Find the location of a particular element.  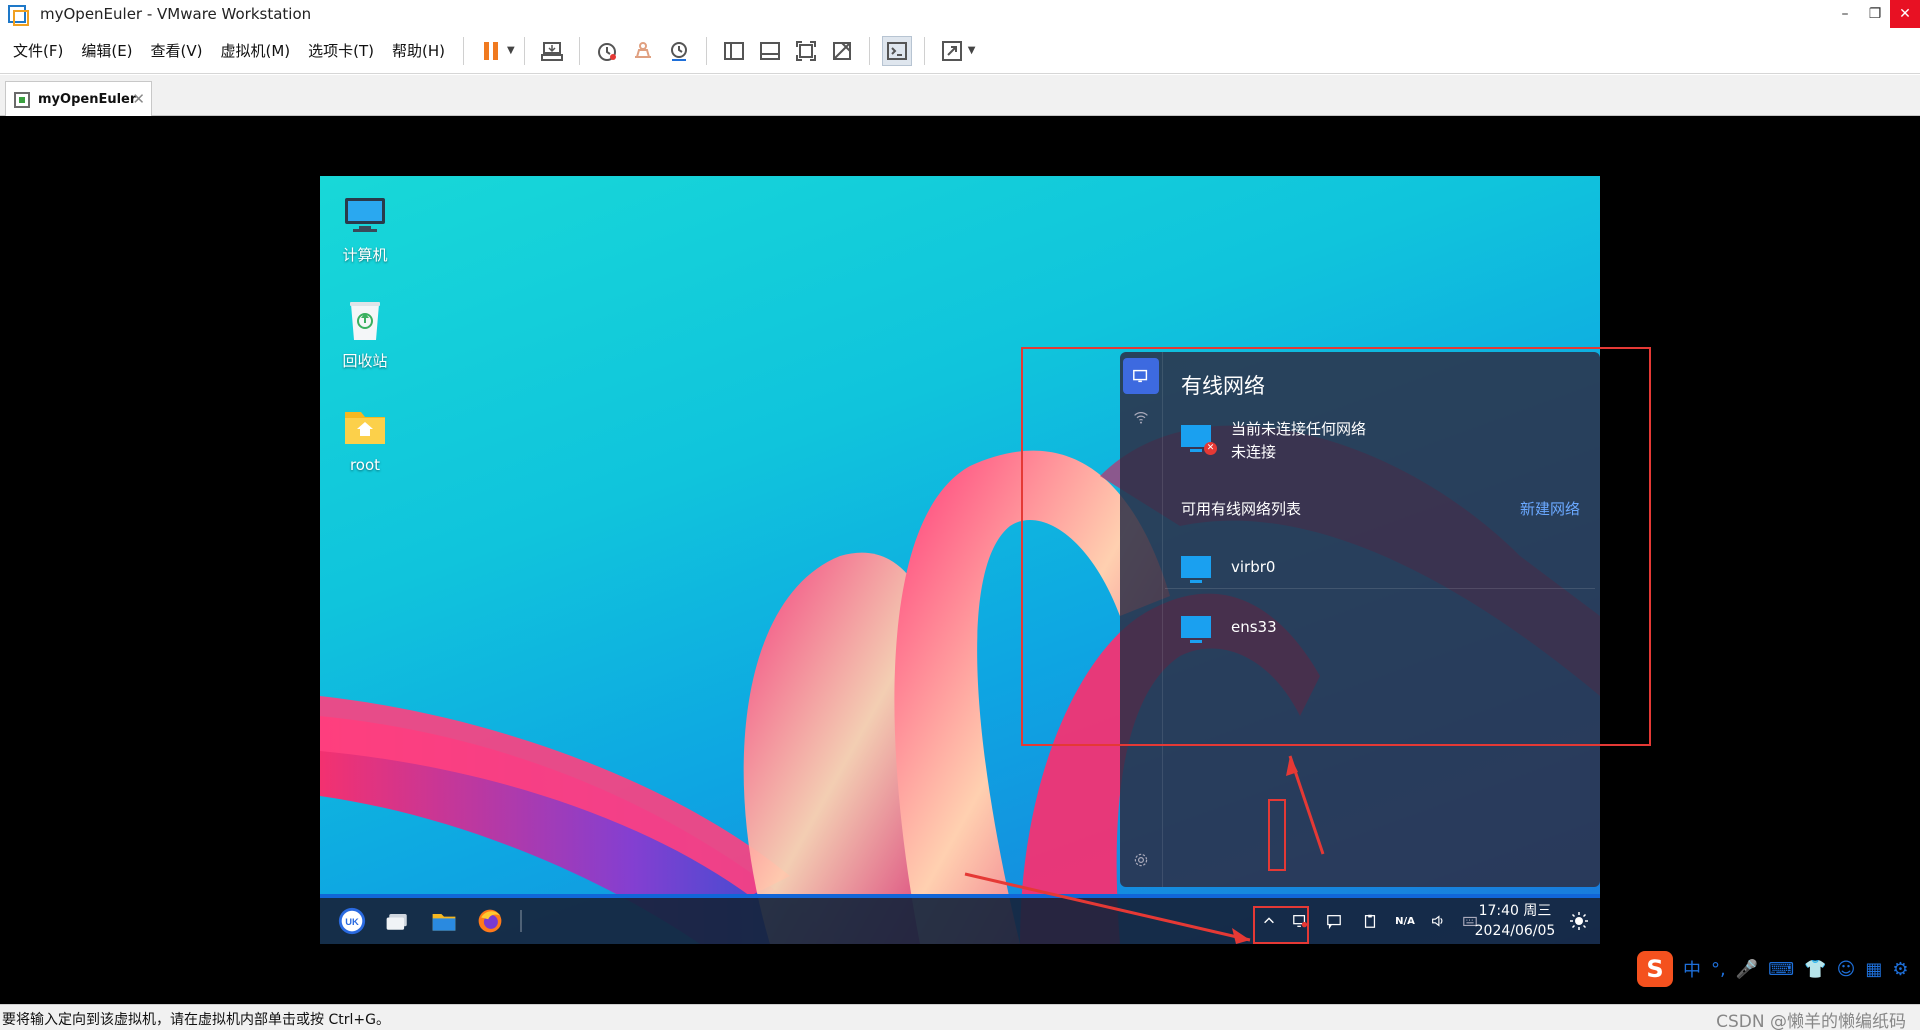

revert-snapshot-button is located at coordinates (643, 51).